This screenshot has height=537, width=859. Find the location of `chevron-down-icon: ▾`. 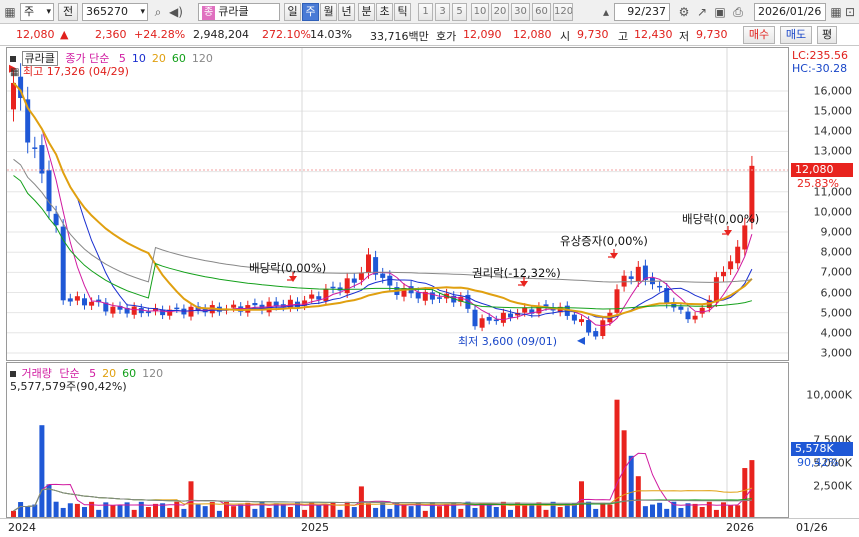

chevron-down-icon: ▾ is located at coordinates (142, 12).